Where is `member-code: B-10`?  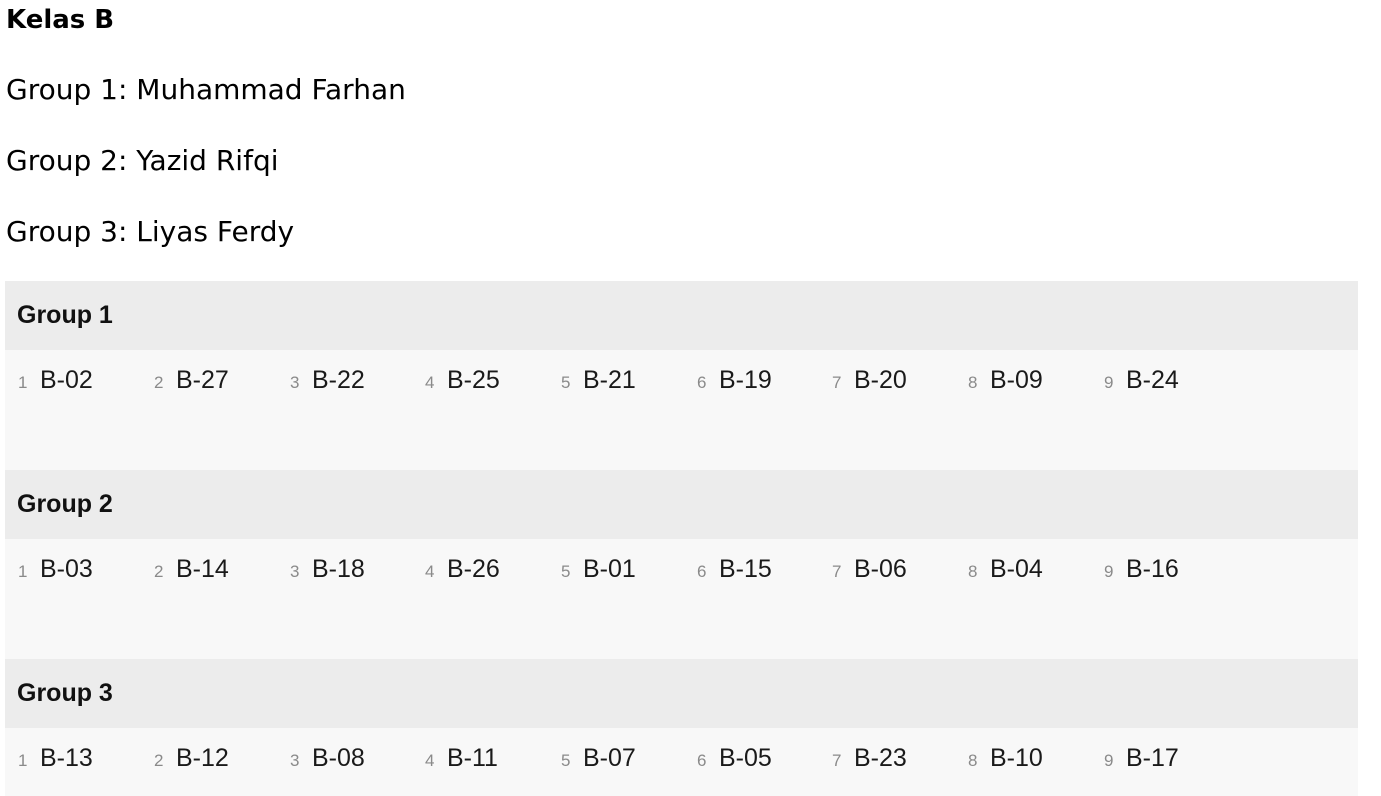 member-code: B-10 is located at coordinates (1016, 758).